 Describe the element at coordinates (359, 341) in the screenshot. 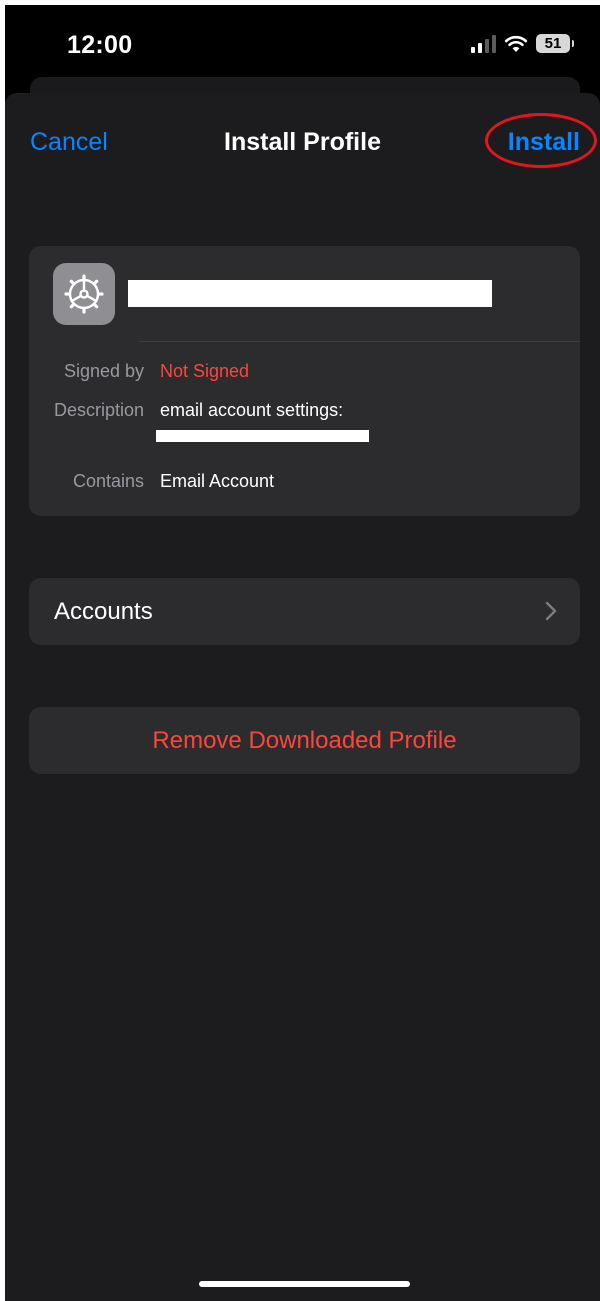

I see `divider` at that location.